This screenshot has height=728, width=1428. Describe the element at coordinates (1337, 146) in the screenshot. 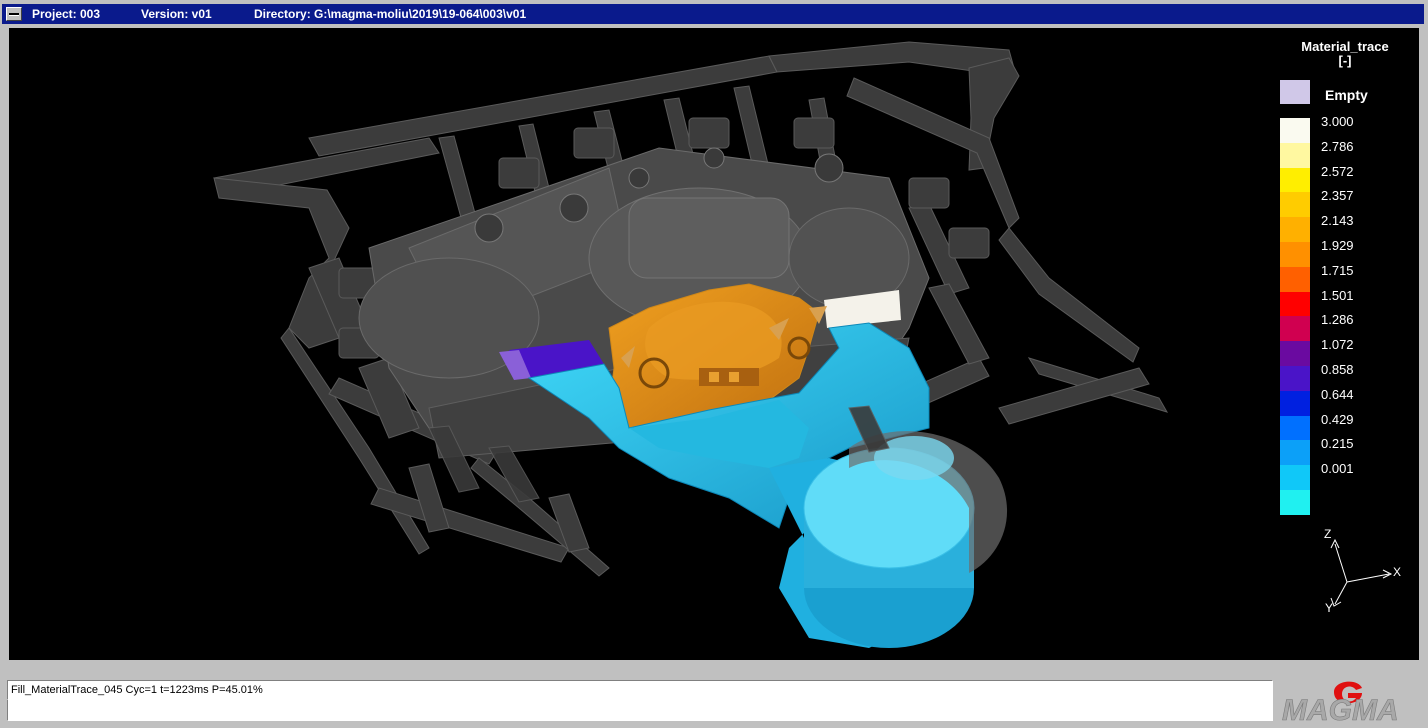

I see `legend-label: 2.786` at that location.